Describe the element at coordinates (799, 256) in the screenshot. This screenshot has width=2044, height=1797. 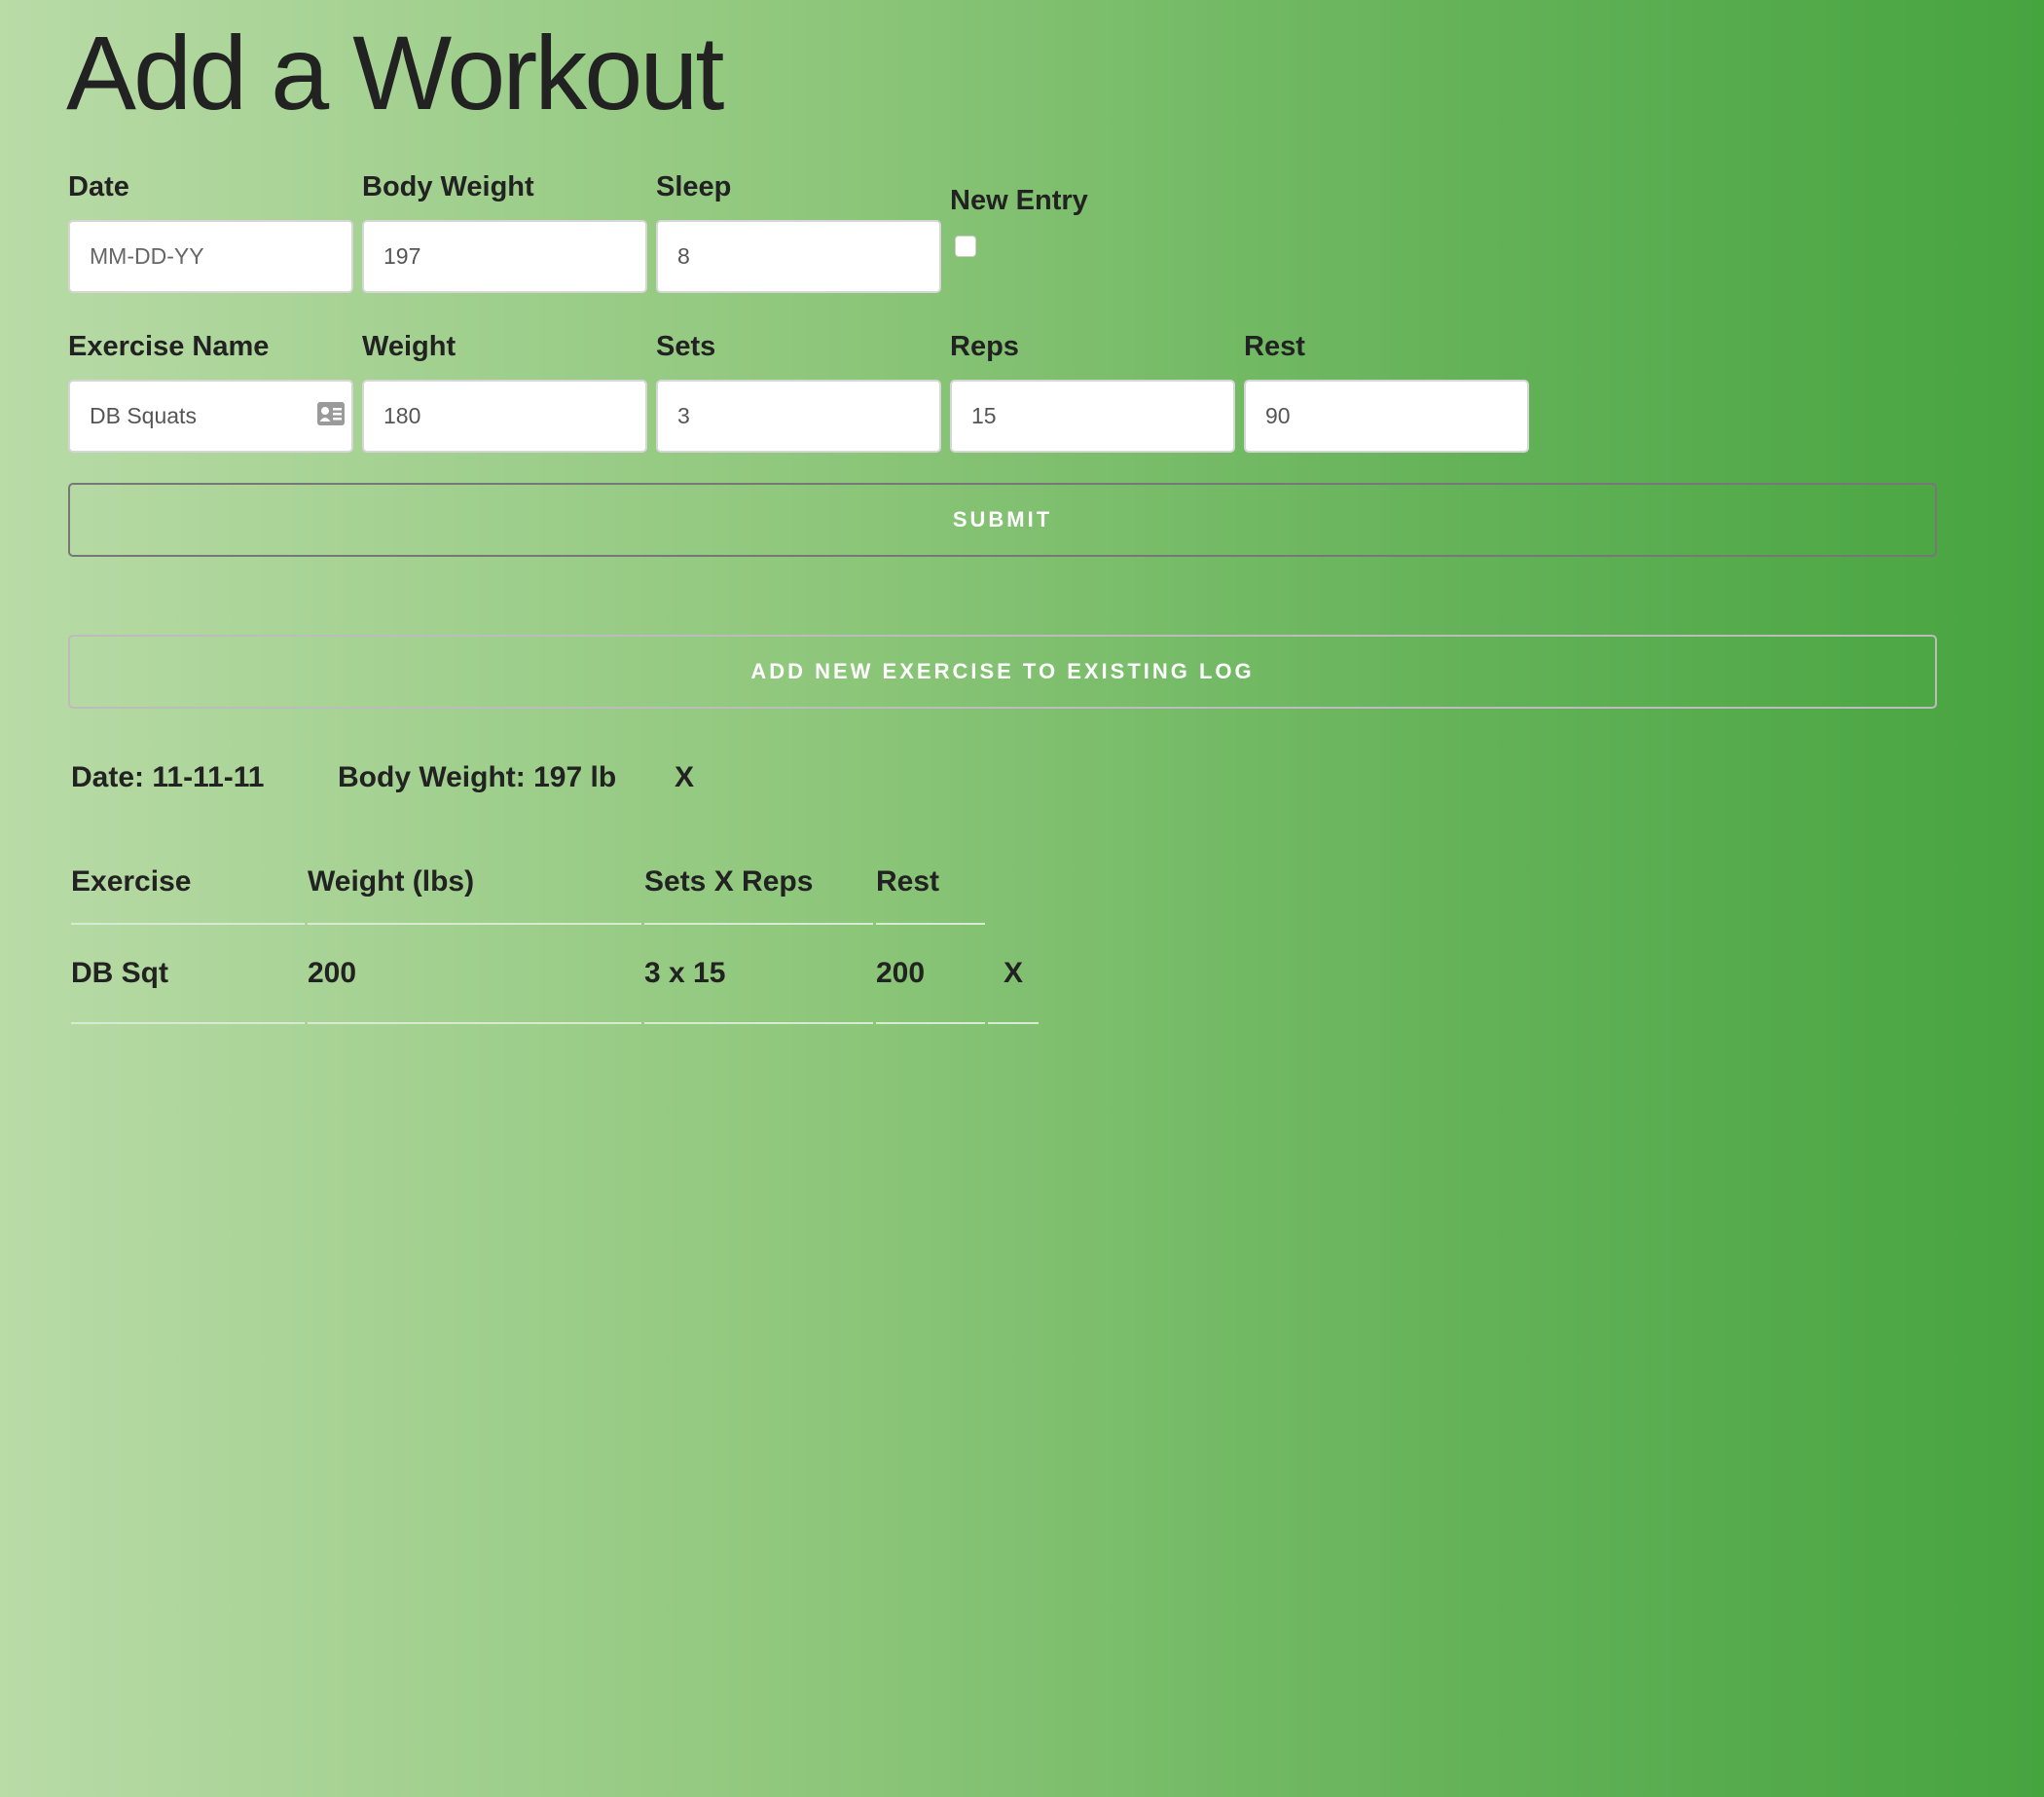
I see `sleep-input` at that location.